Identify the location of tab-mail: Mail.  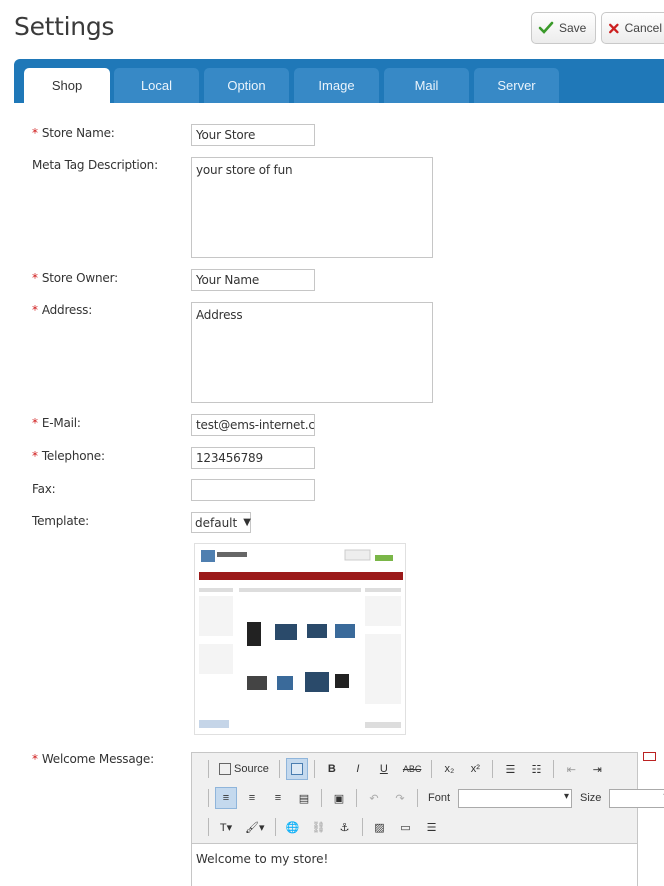
(426, 85).